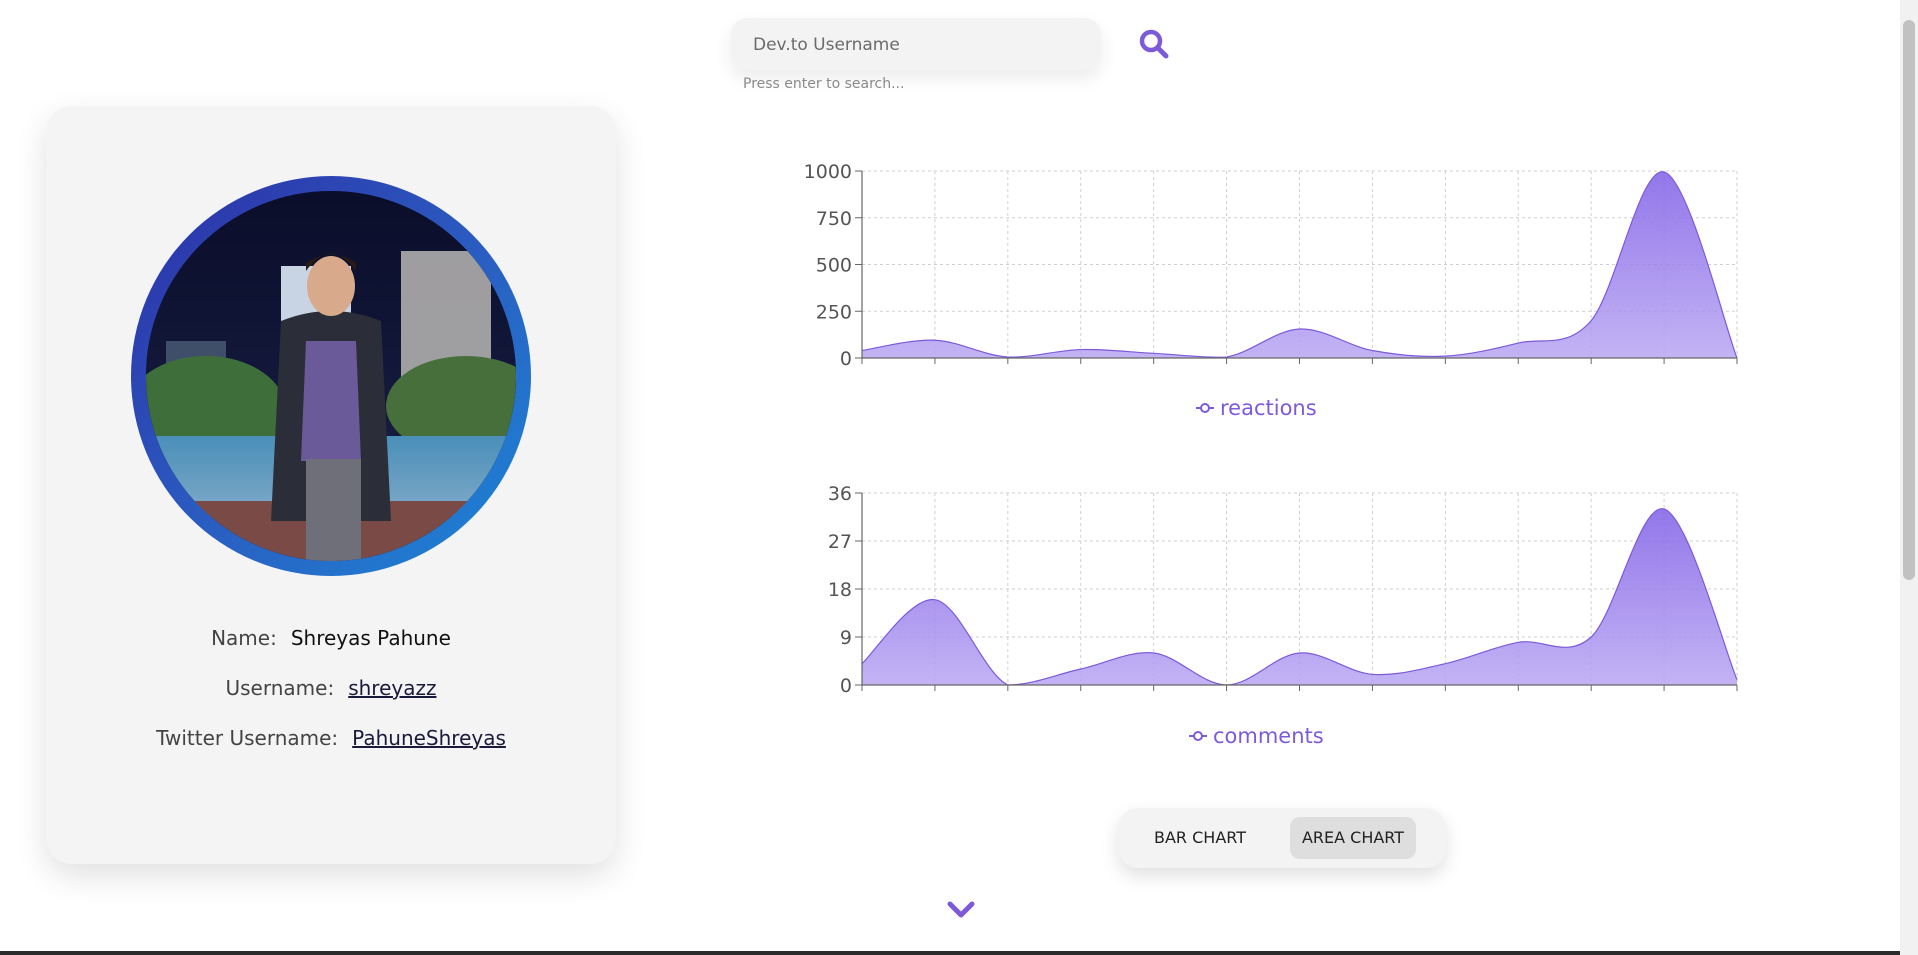  Describe the element at coordinates (1299, 264) in the screenshot. I see `area-fill` at that location.